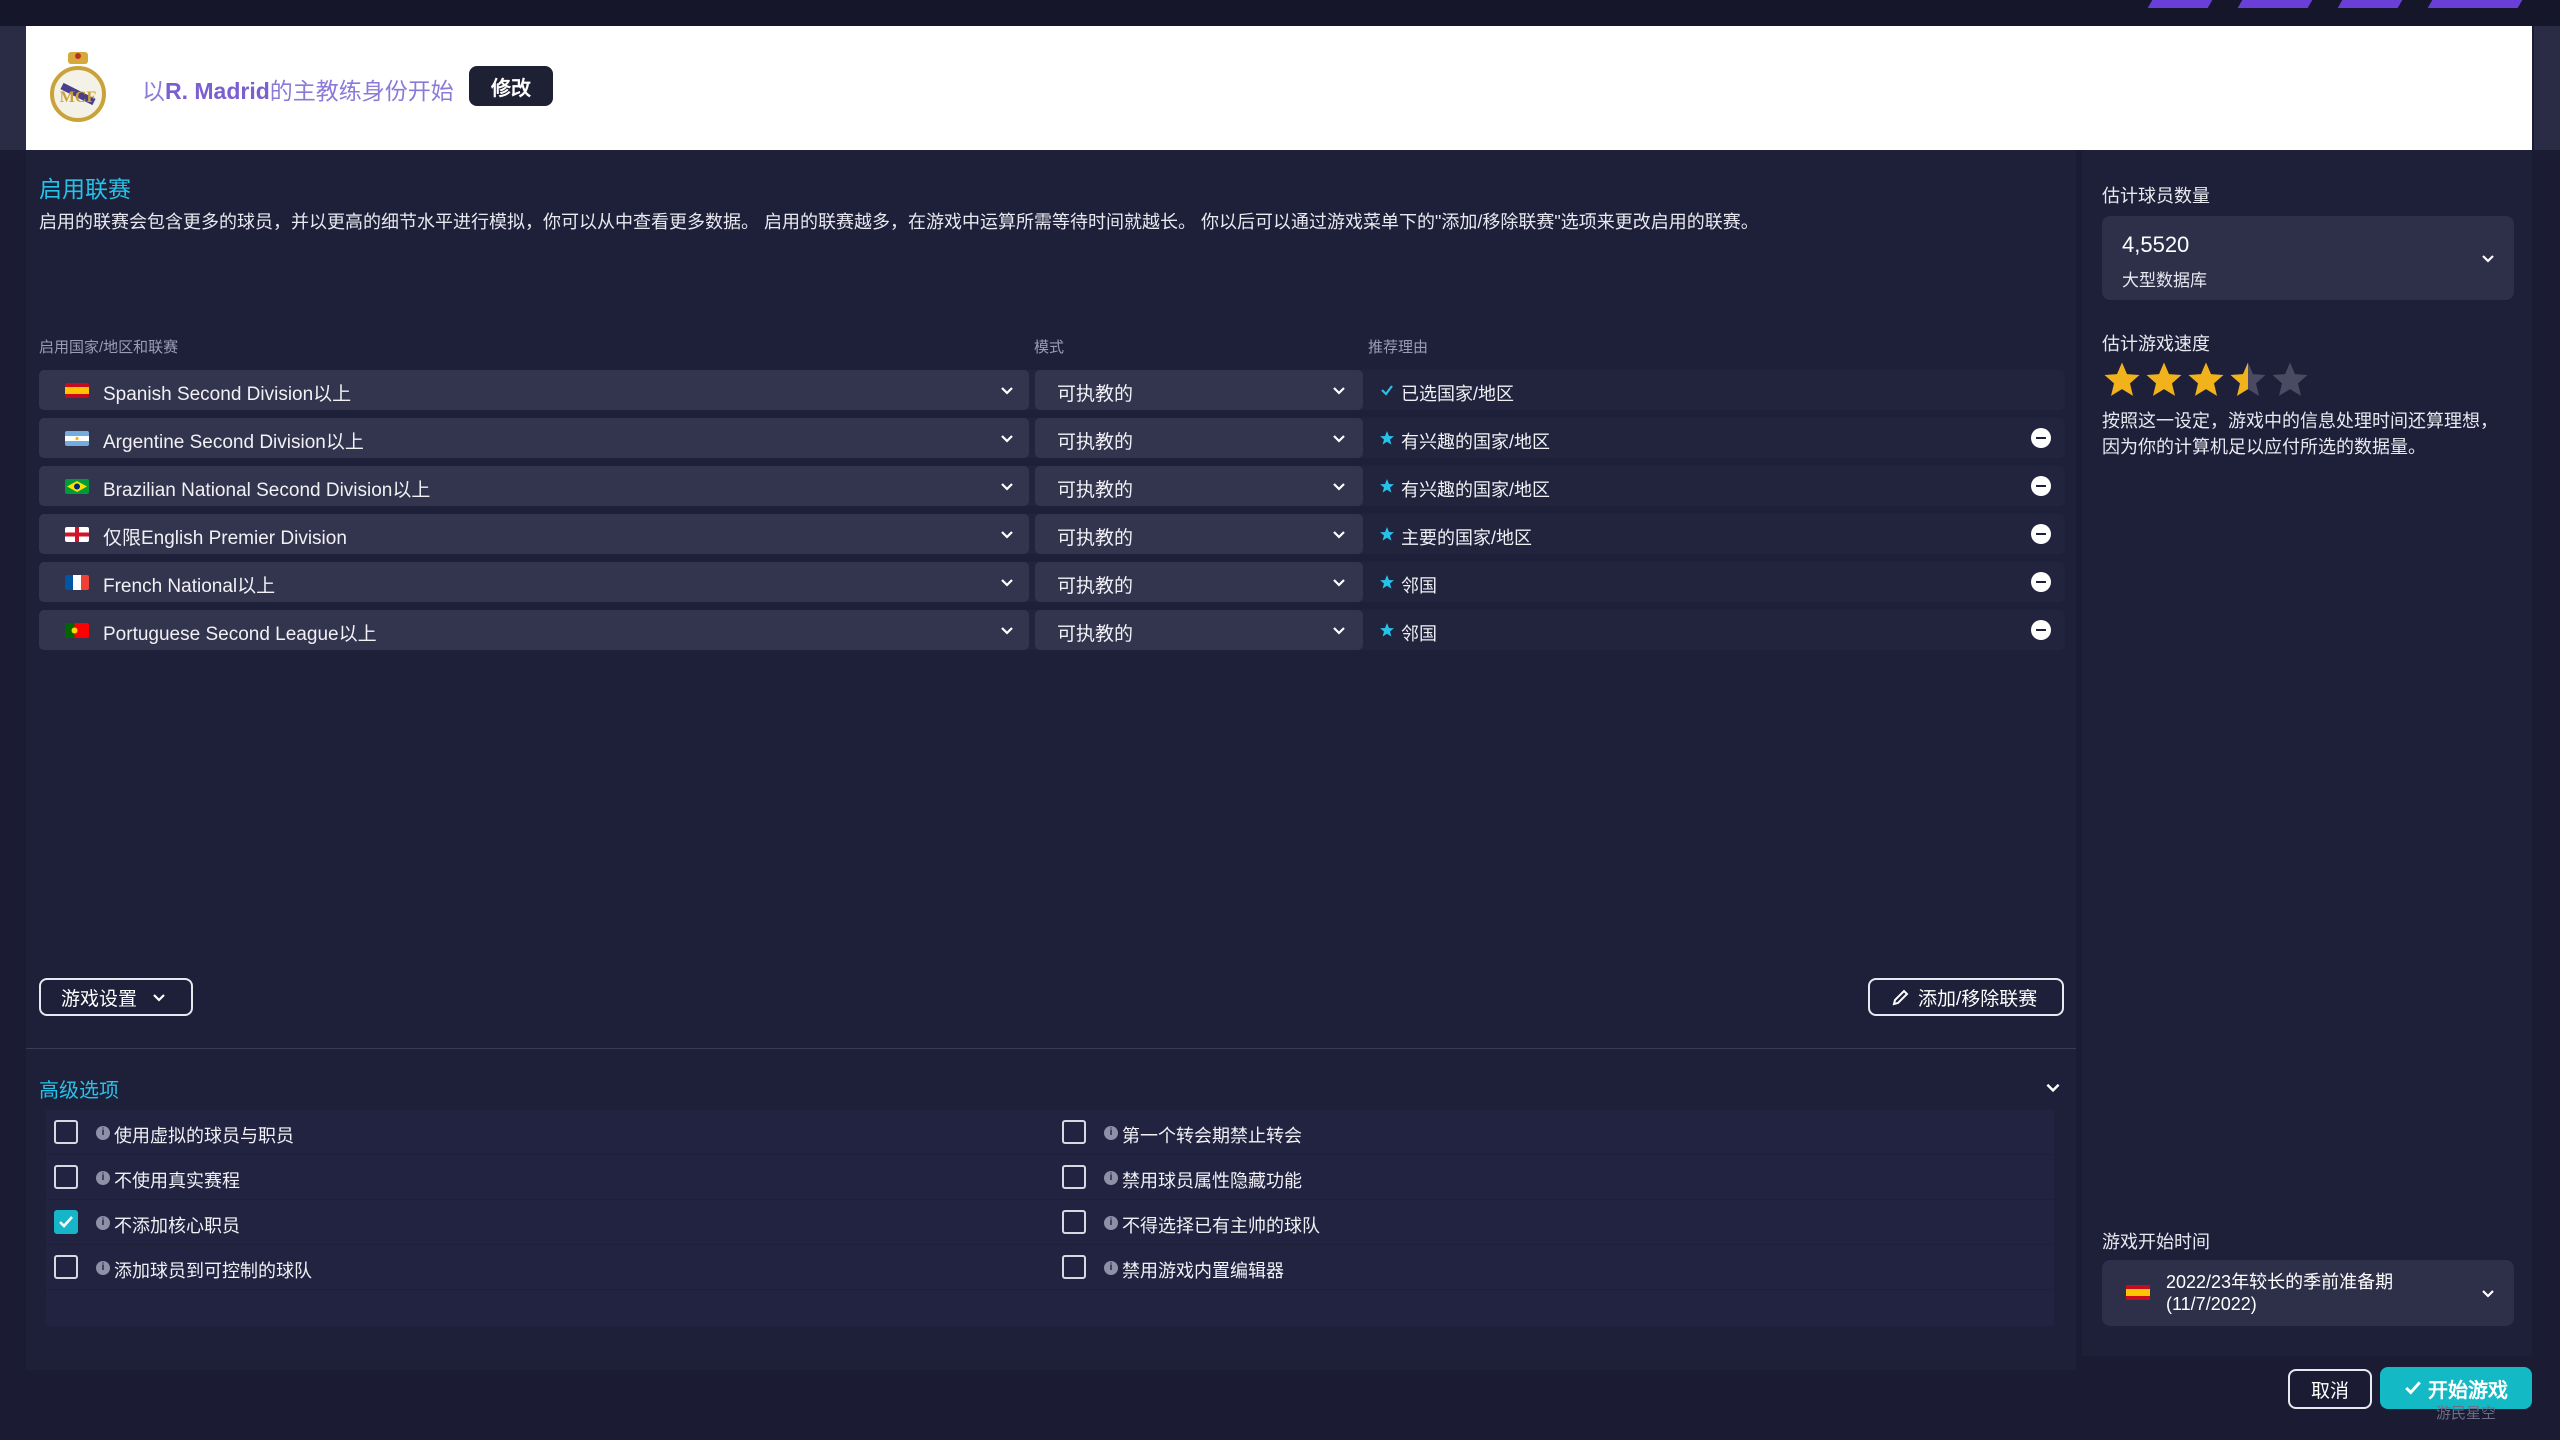 This screenshot has height=1440, width=2560. I want to click on option-label: 使用虚拟的球员与职员, so click(204, 1136).